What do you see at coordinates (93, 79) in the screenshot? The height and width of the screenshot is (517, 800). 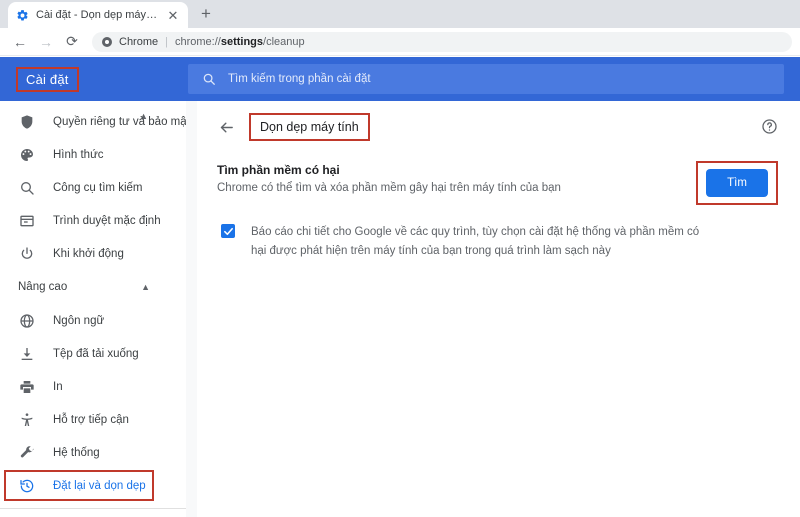 I see `brand-container: Cài đặt` at bounding box center [93, 79].